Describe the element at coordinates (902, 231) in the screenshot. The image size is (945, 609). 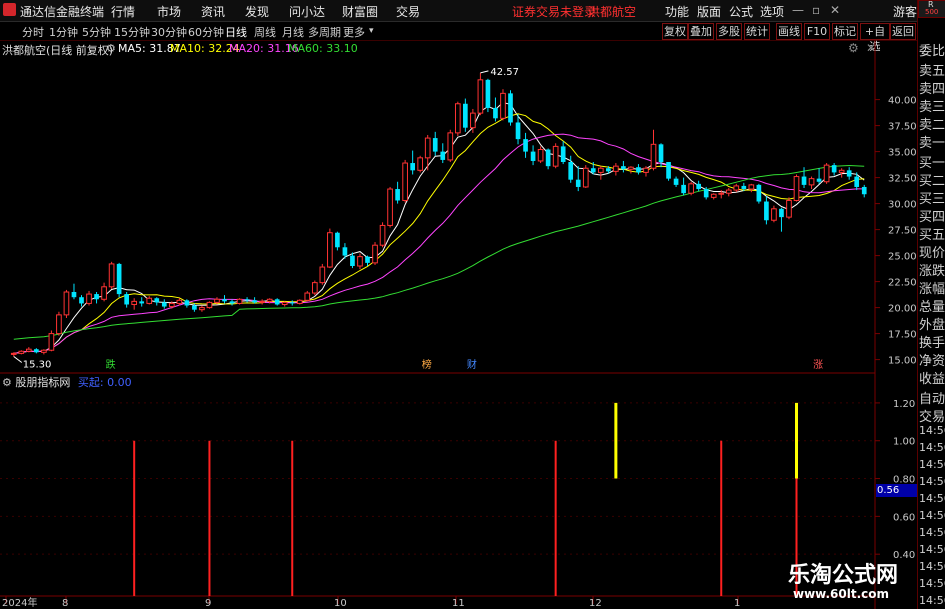
I see `y-tick-label-main: 27.50` at that location.